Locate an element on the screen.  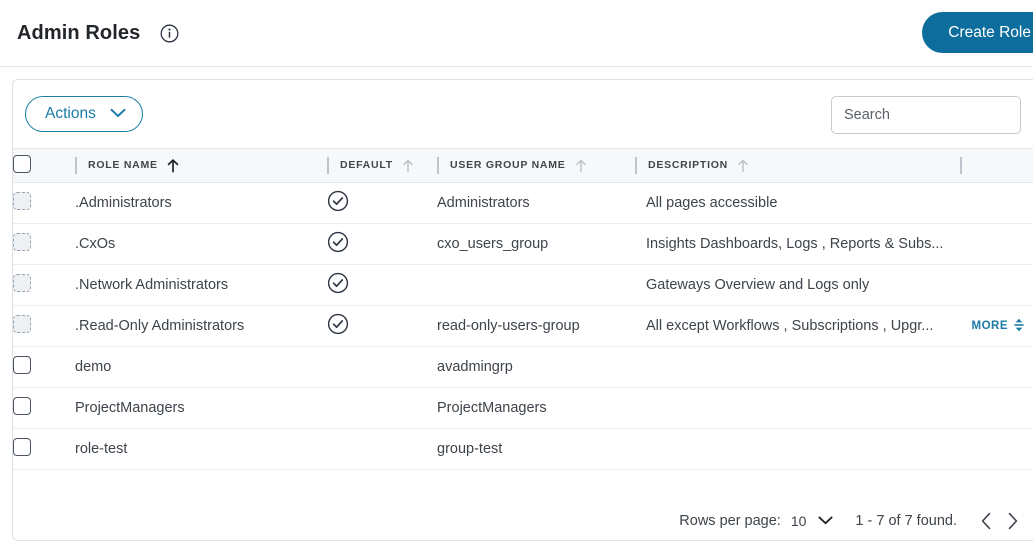
create-role-button: Create Role is located at coordinates (977, 32).